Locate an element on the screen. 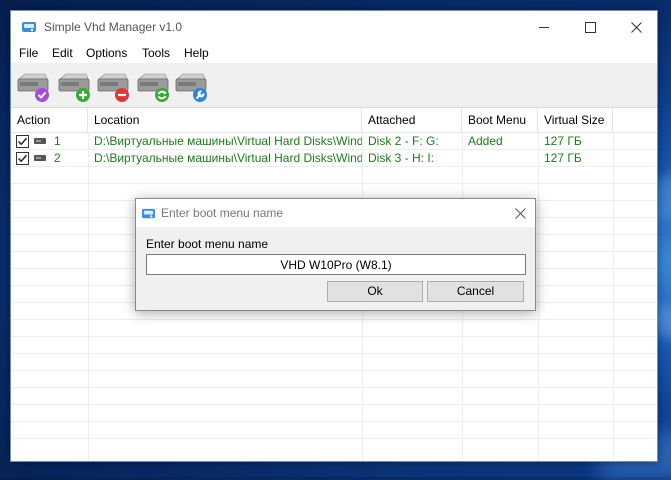 The image size is (671, 480). menu-options: Options is located at coordinates (106, 53).